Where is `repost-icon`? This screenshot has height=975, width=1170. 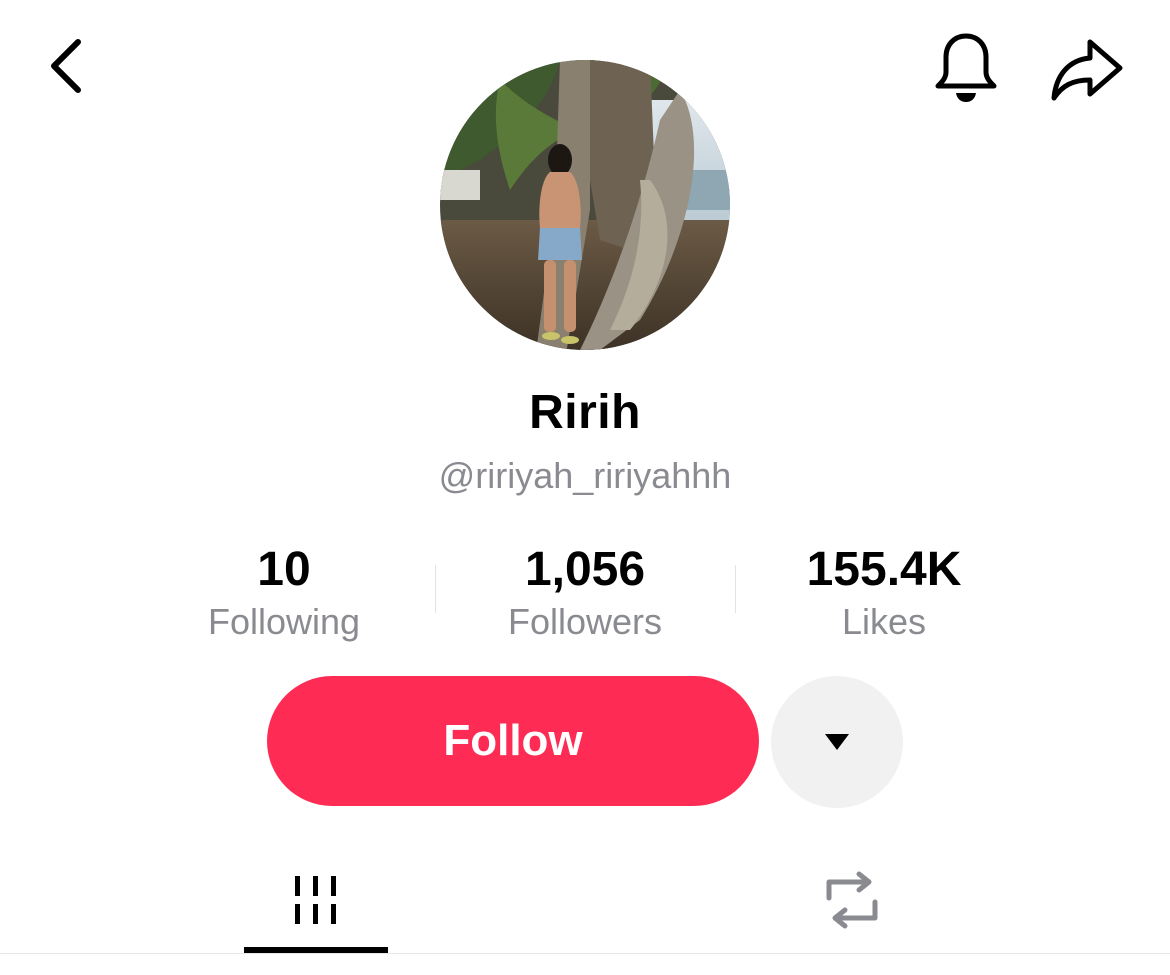
repost-icon is located at coordinates (852, 900).